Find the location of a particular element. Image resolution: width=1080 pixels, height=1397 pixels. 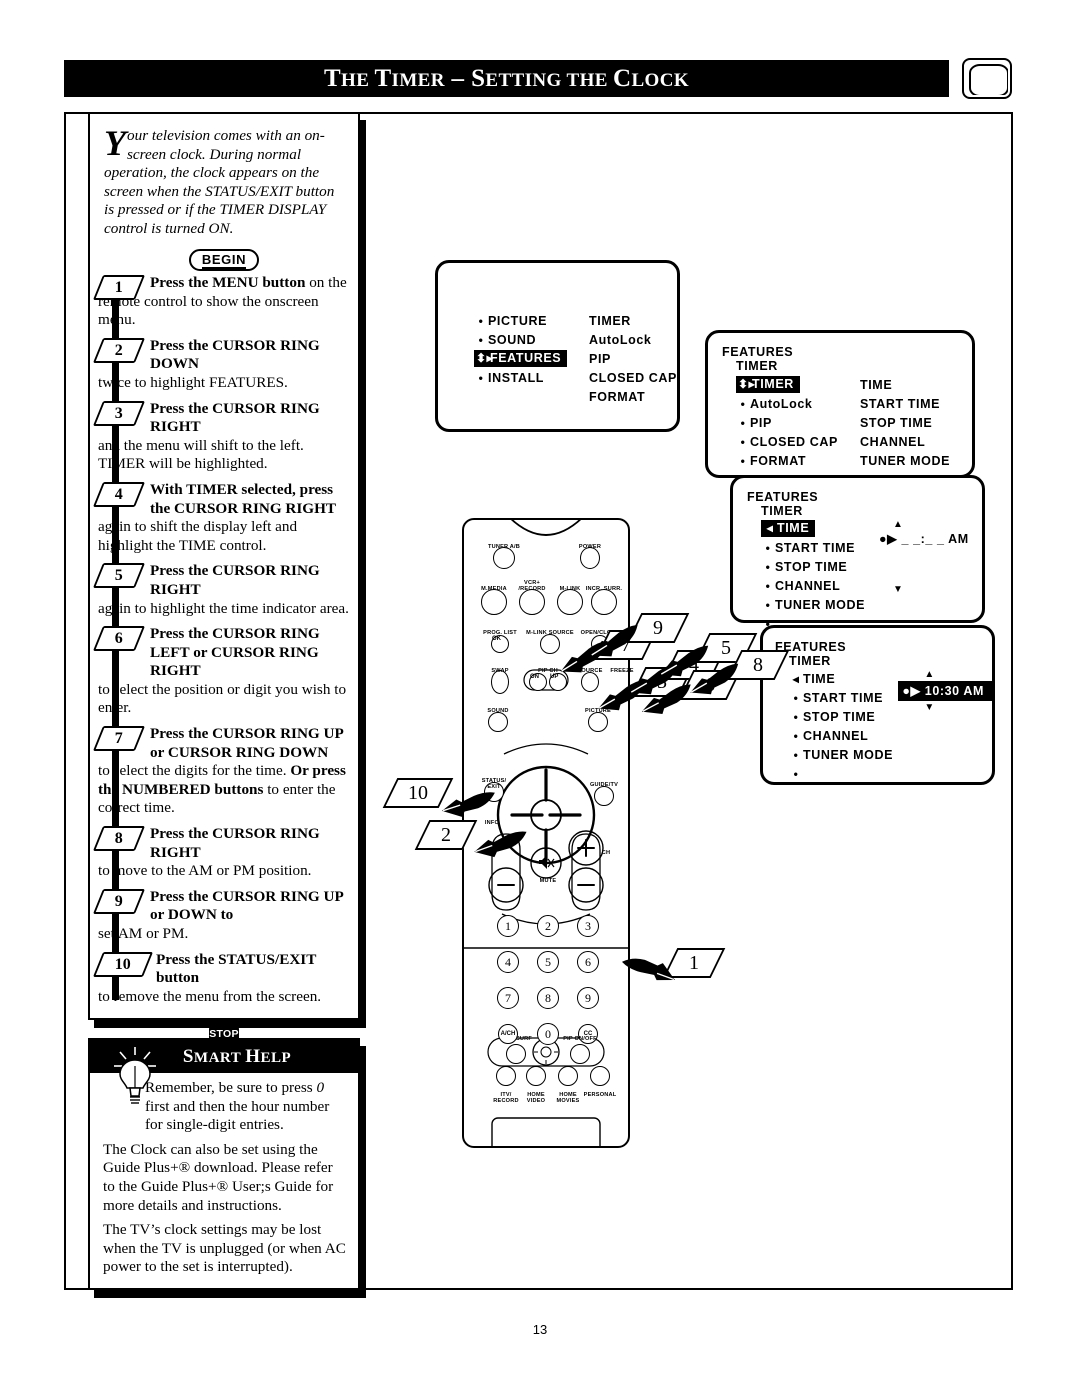

remote-button-mlink is located at coordinates (570, 602).